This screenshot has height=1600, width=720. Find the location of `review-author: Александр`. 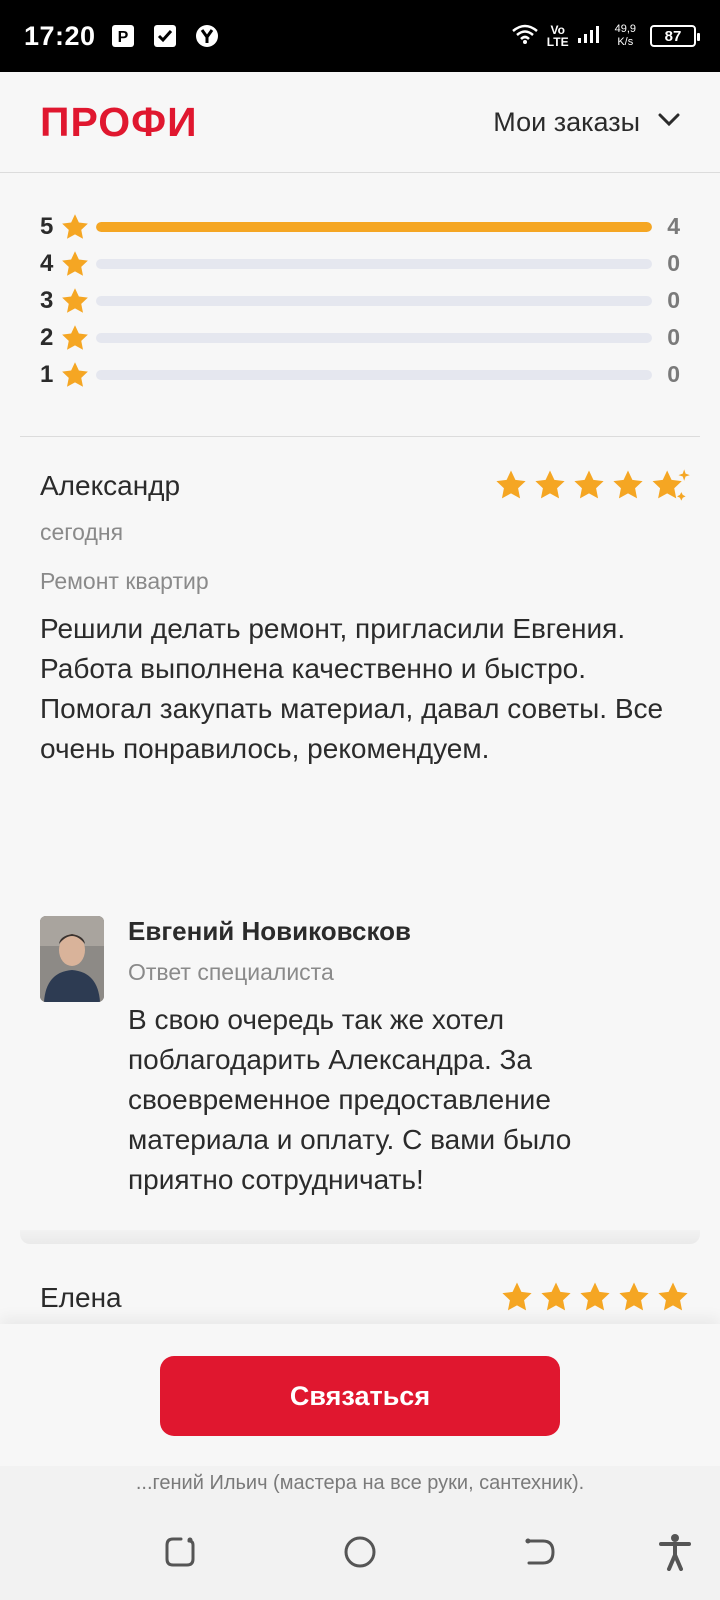

review-author: Александр is located at coordinates (110, 485).